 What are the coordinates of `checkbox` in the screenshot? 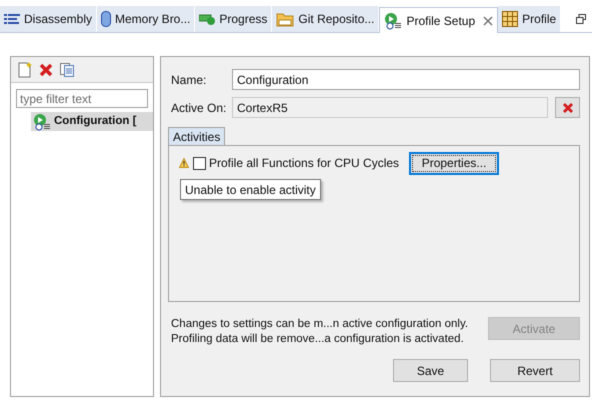 It's located at (199, 163).